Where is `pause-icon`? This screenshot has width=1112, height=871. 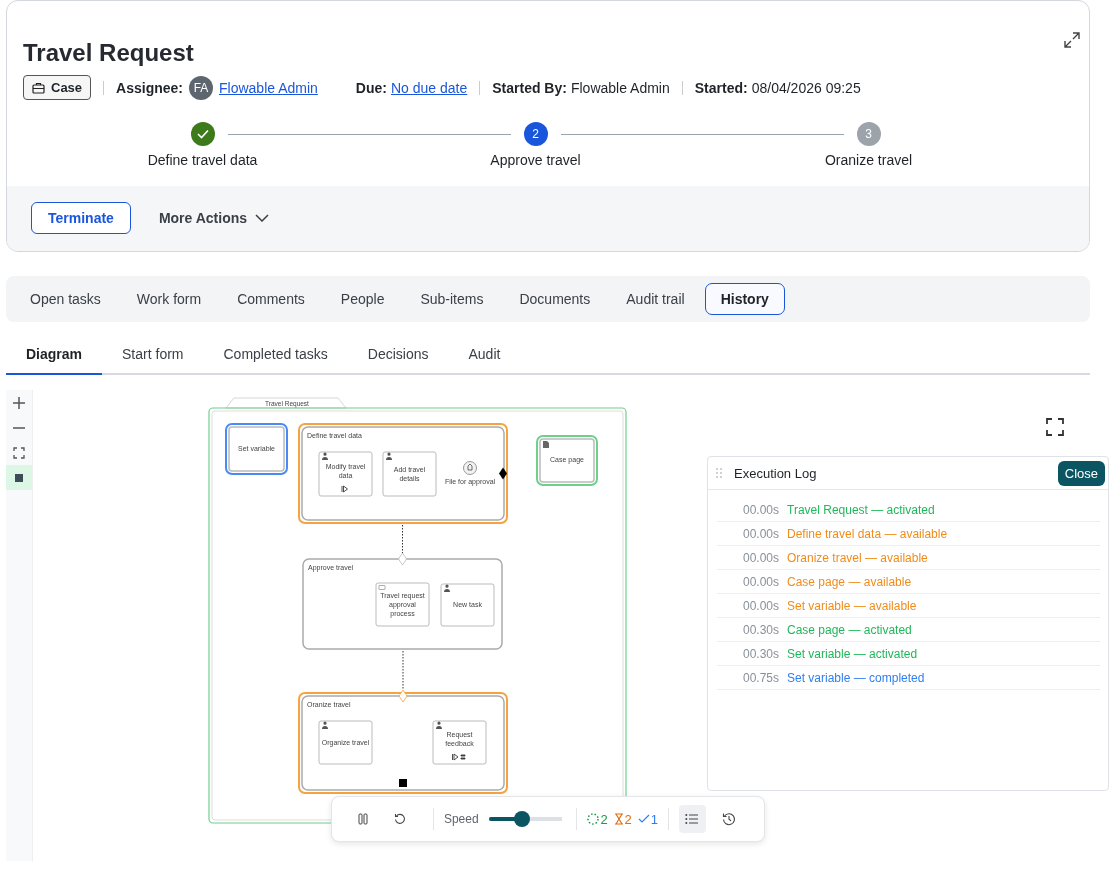
pause-icon is located at coordinates (363, 819).